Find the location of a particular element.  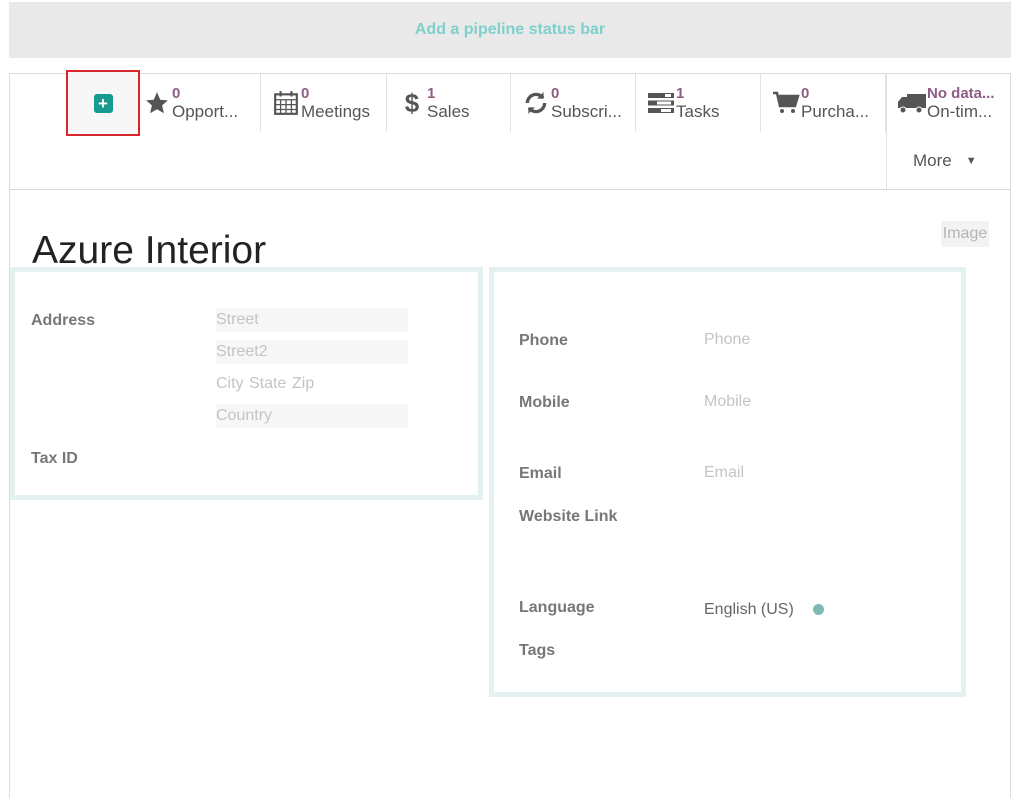

more-label: More is located at coordinates (932, 160).